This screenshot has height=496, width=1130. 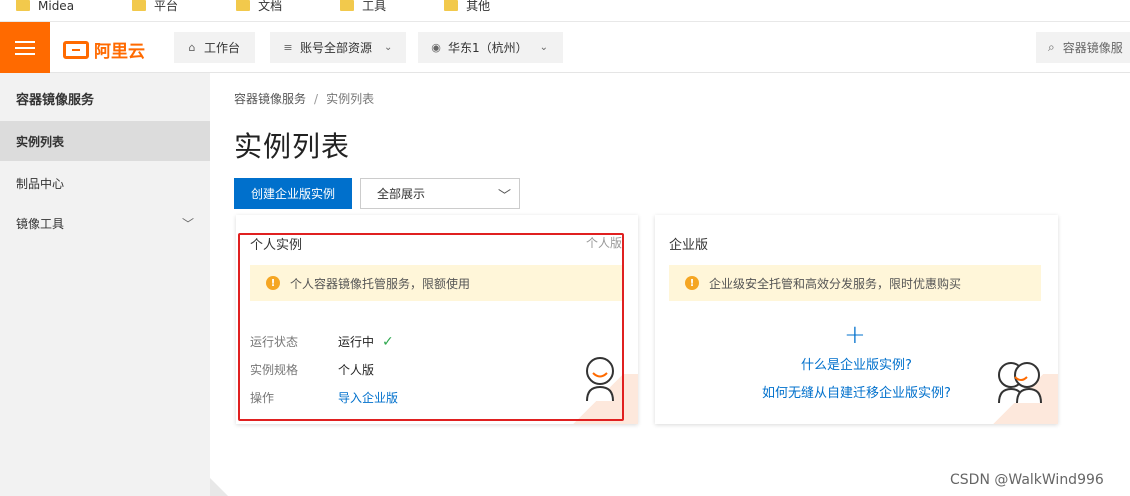 I want to click on bookmark-platform: 平台, so click(x=155, y=7).